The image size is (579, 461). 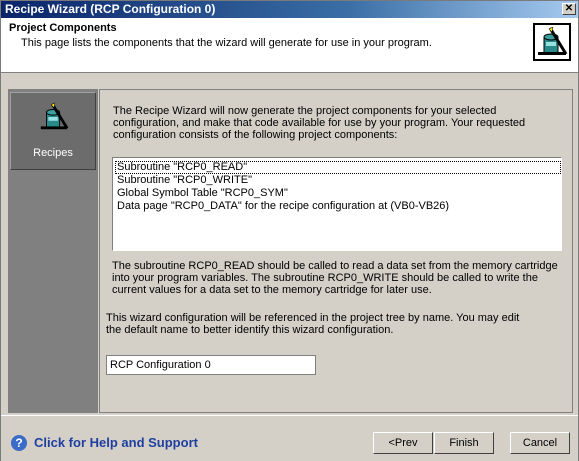 What do you see at coordinates (464, 443) in the screenshot?
I see `finish-button: Finish` at bounding box center [464, 443].